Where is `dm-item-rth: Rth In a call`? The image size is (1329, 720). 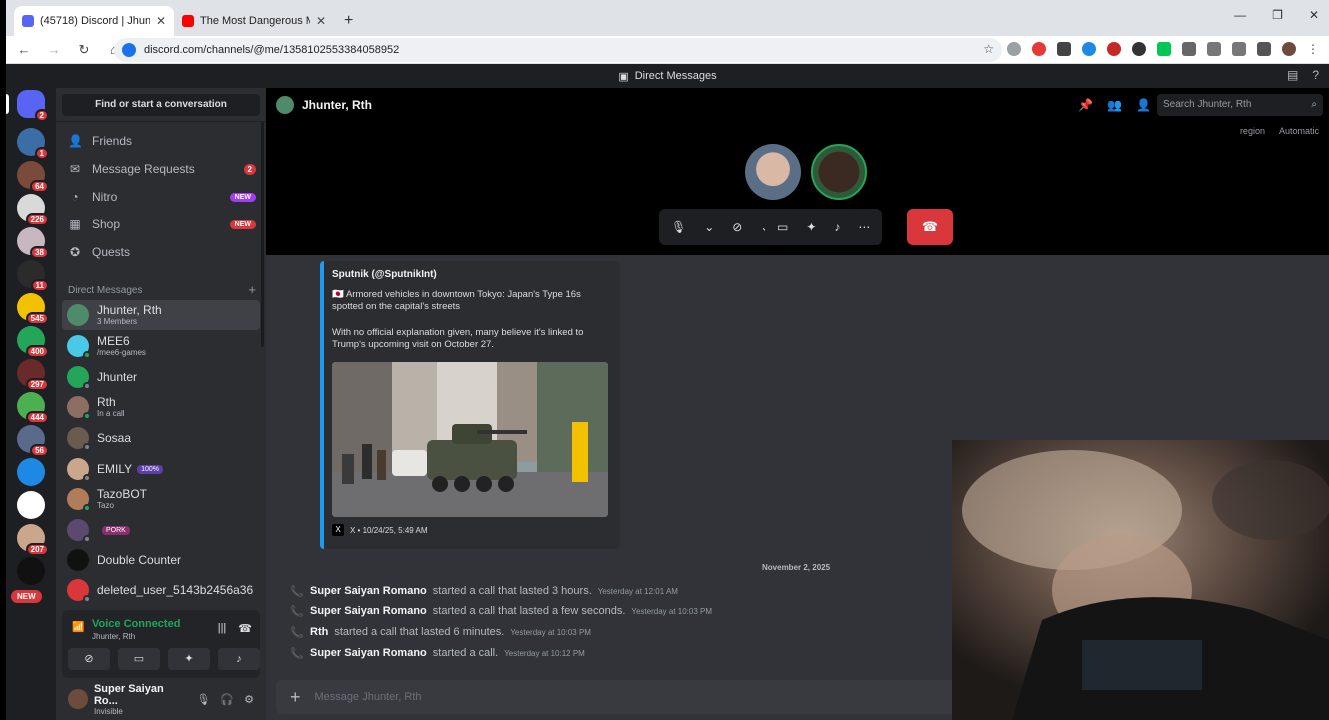
dm-item-rth: Rth In a call is located at coordinates (161, 407).